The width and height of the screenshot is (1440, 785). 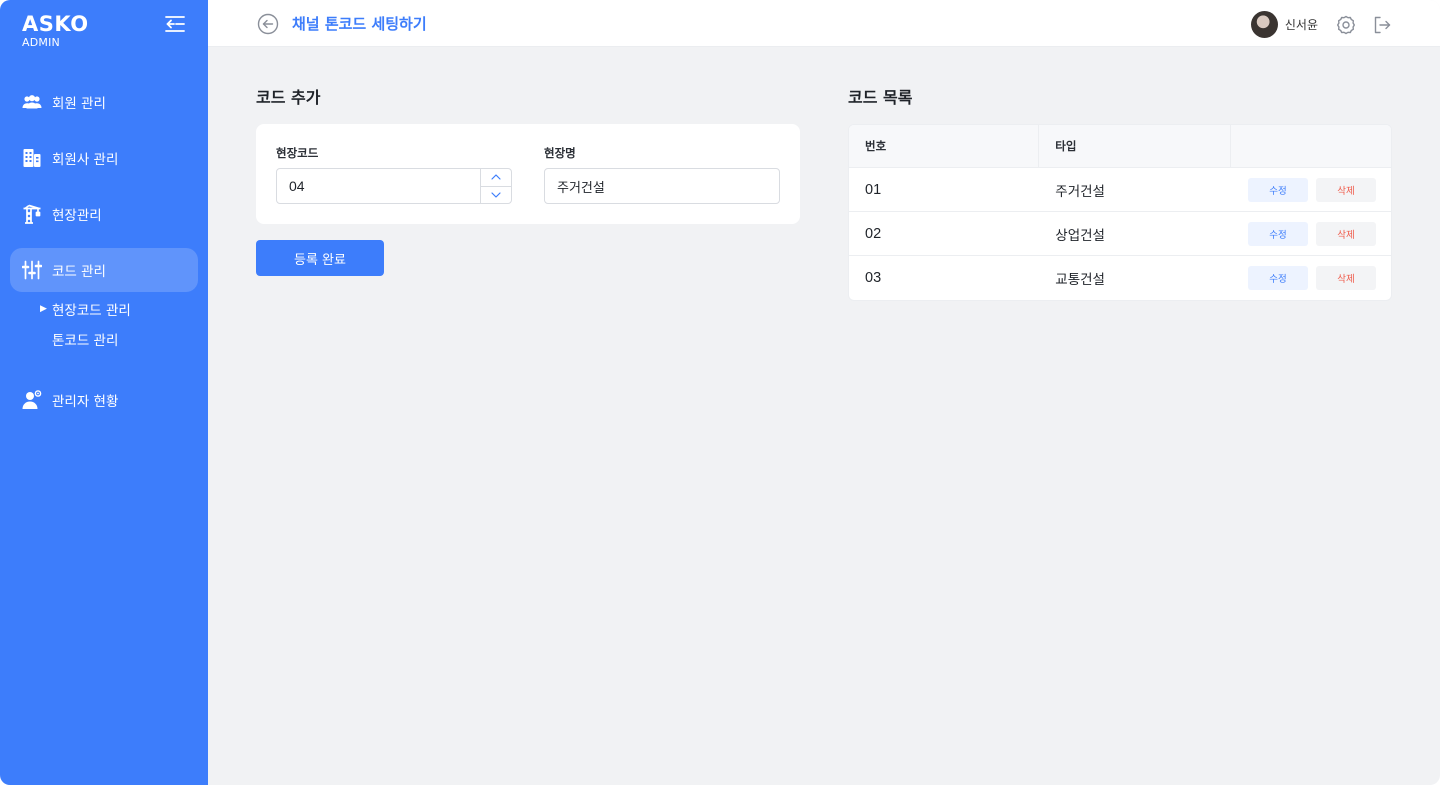 What do you see at coordinates (873, 189) in the screenshot?
I see `row-number: 01` at bounding box center [873, 189].